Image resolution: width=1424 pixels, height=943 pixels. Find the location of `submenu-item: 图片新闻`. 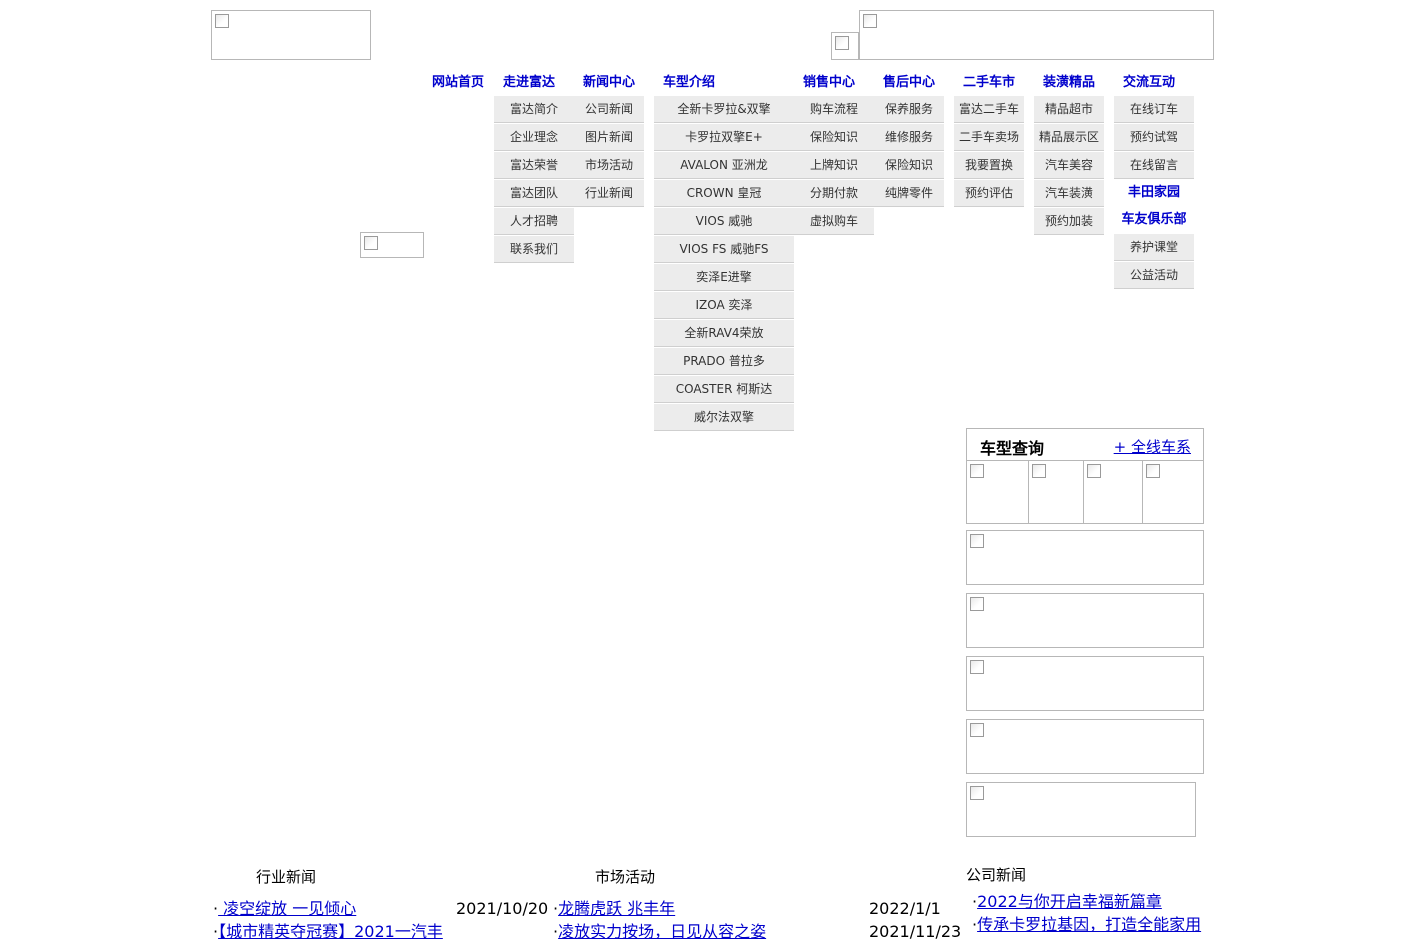

submenu-item: 图片新闻 is located at coordinates (609, 137).